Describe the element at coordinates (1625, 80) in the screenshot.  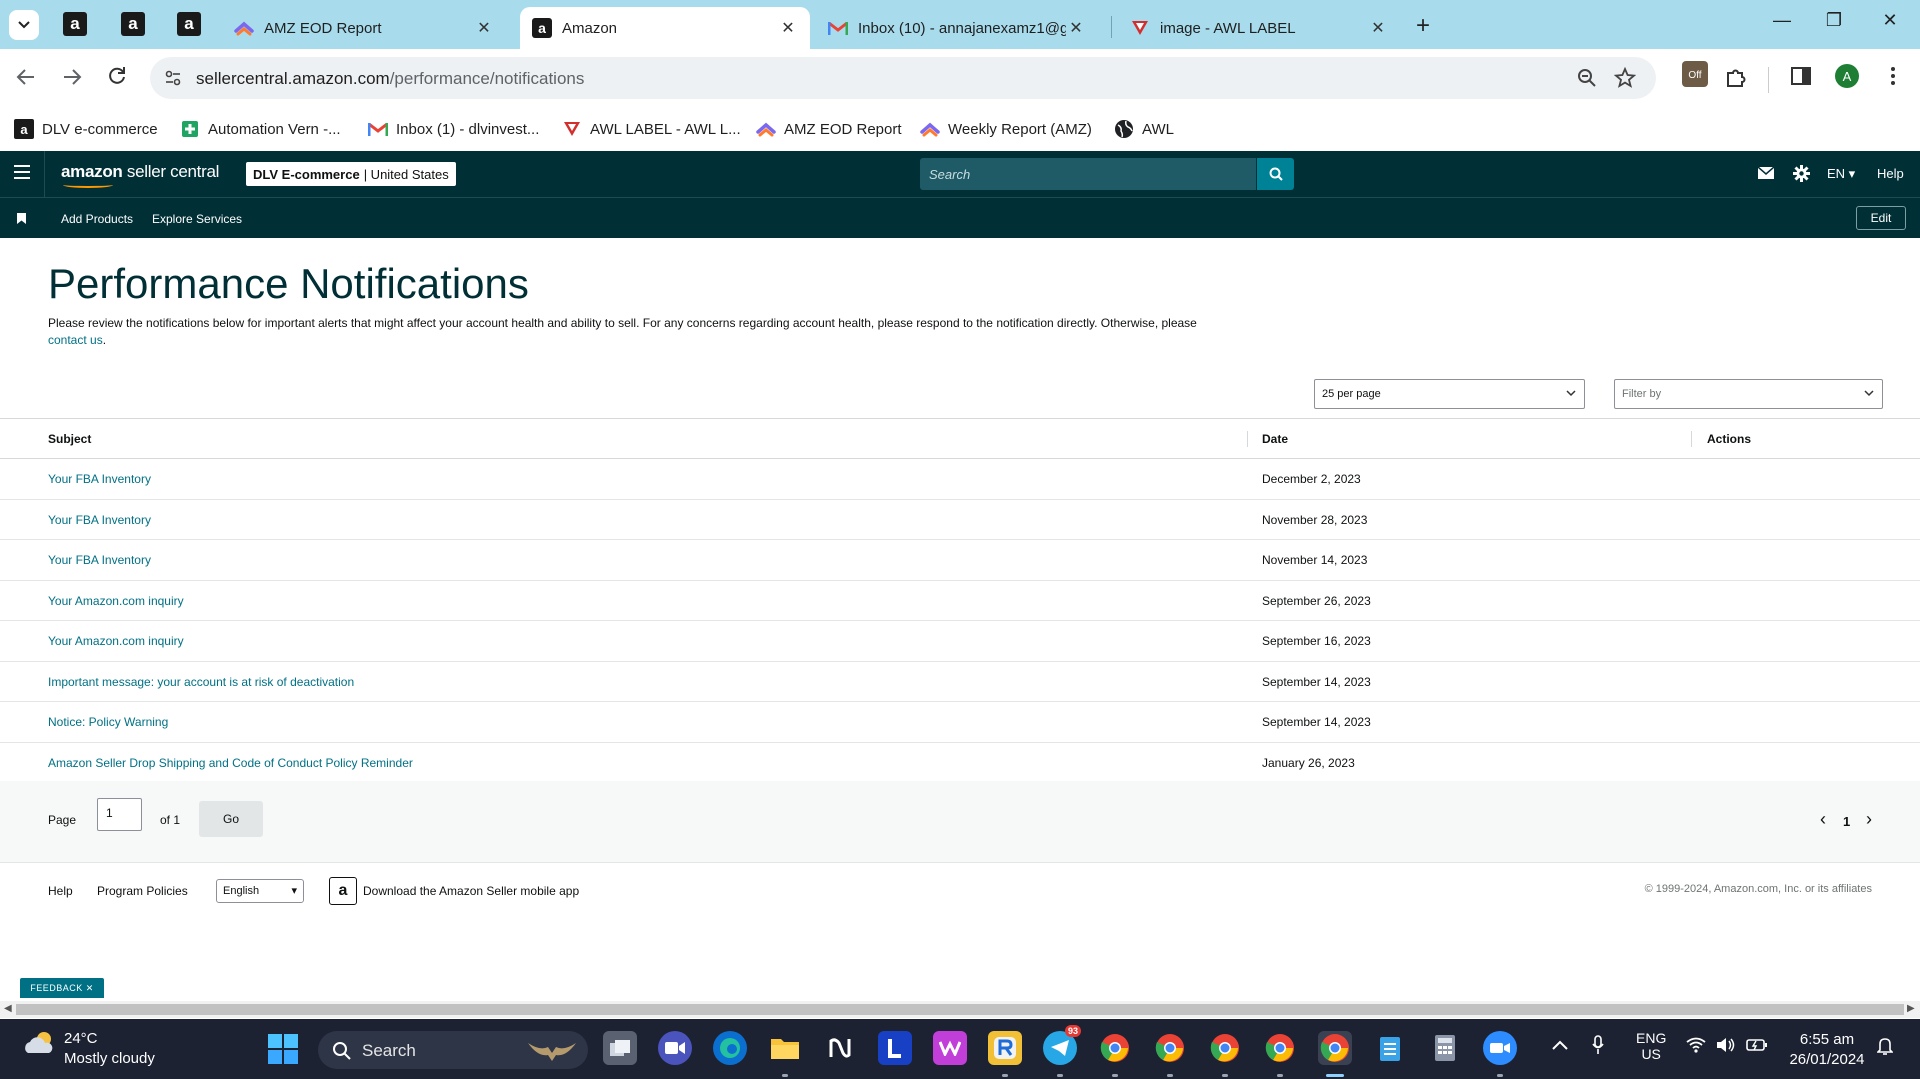
I see `bookmark-star-icon` at that location.